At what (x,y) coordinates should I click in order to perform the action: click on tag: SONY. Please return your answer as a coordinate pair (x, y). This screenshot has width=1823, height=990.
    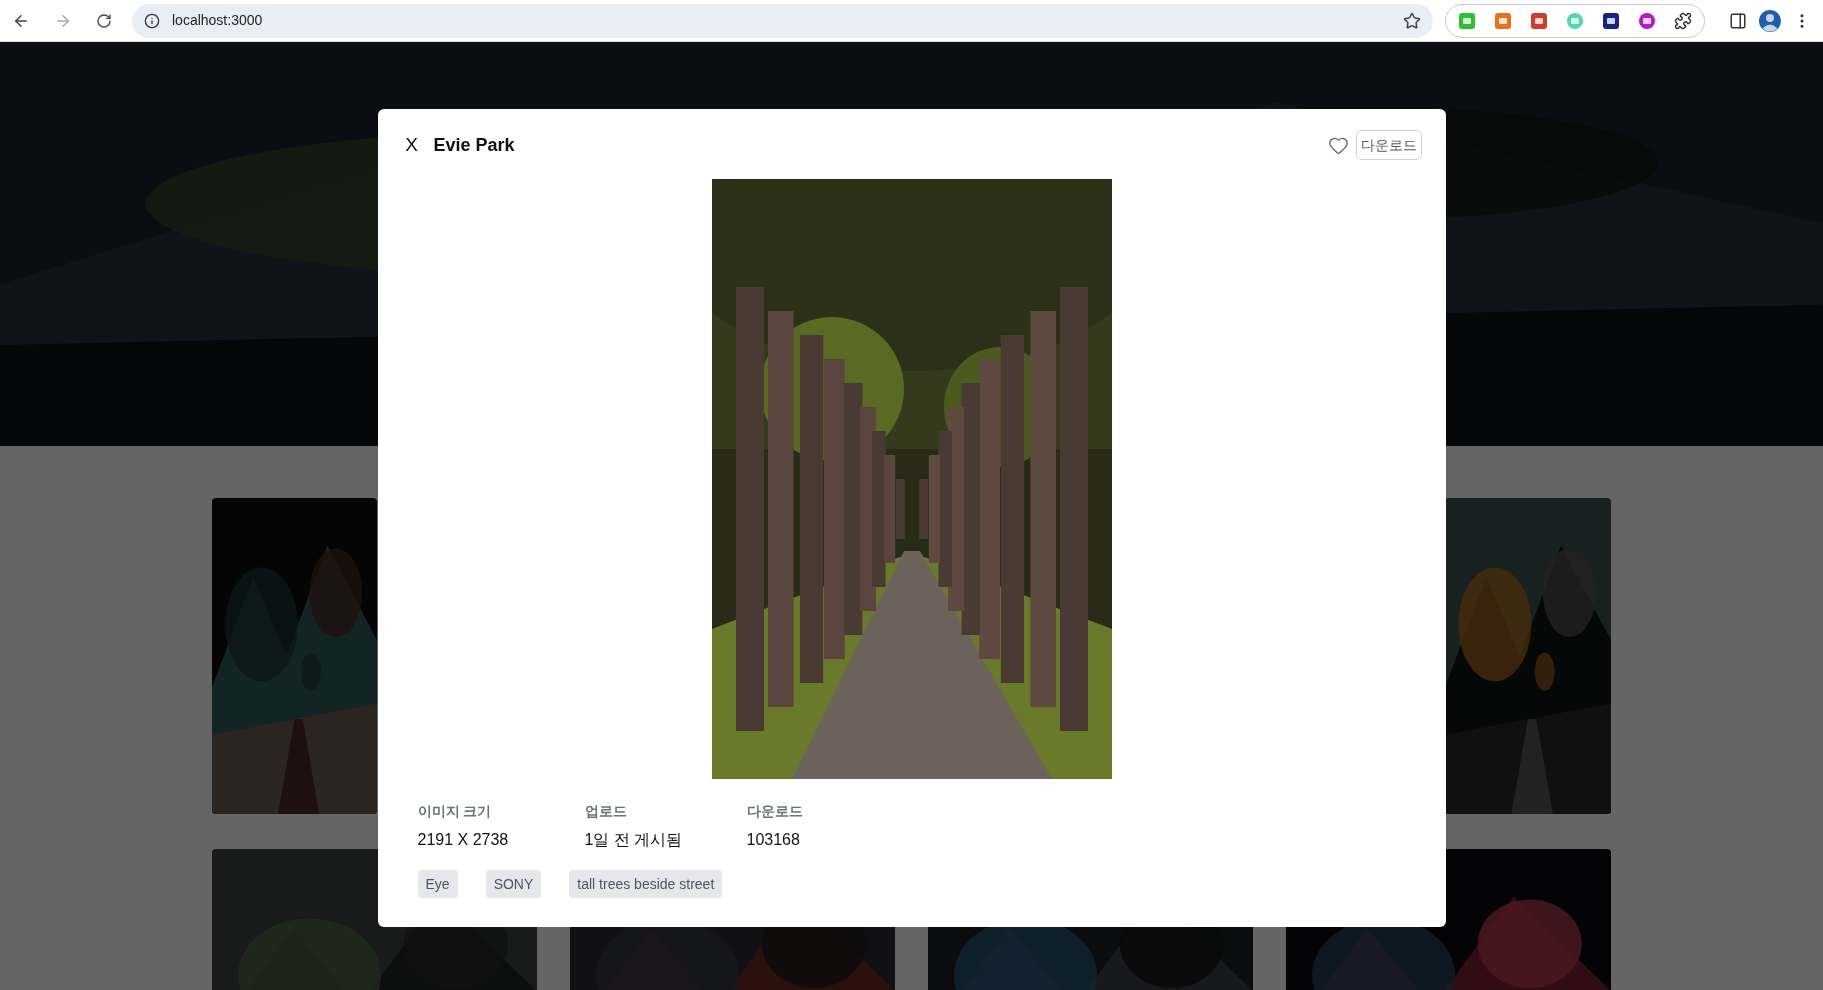
    Looking at the image, I should click on (513, 884).